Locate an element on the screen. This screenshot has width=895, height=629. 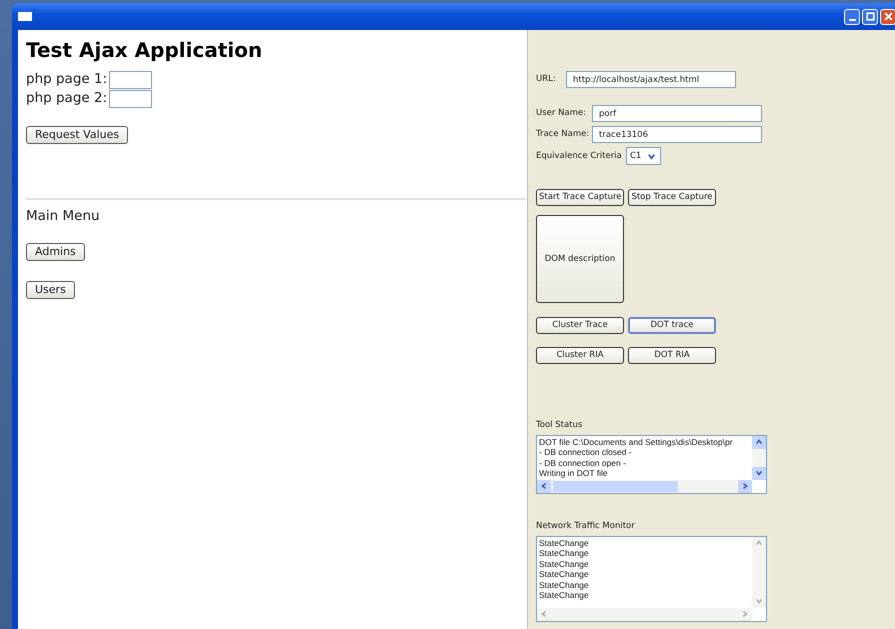
dom-description-button: DOM description is located at coordinates (580, 259).